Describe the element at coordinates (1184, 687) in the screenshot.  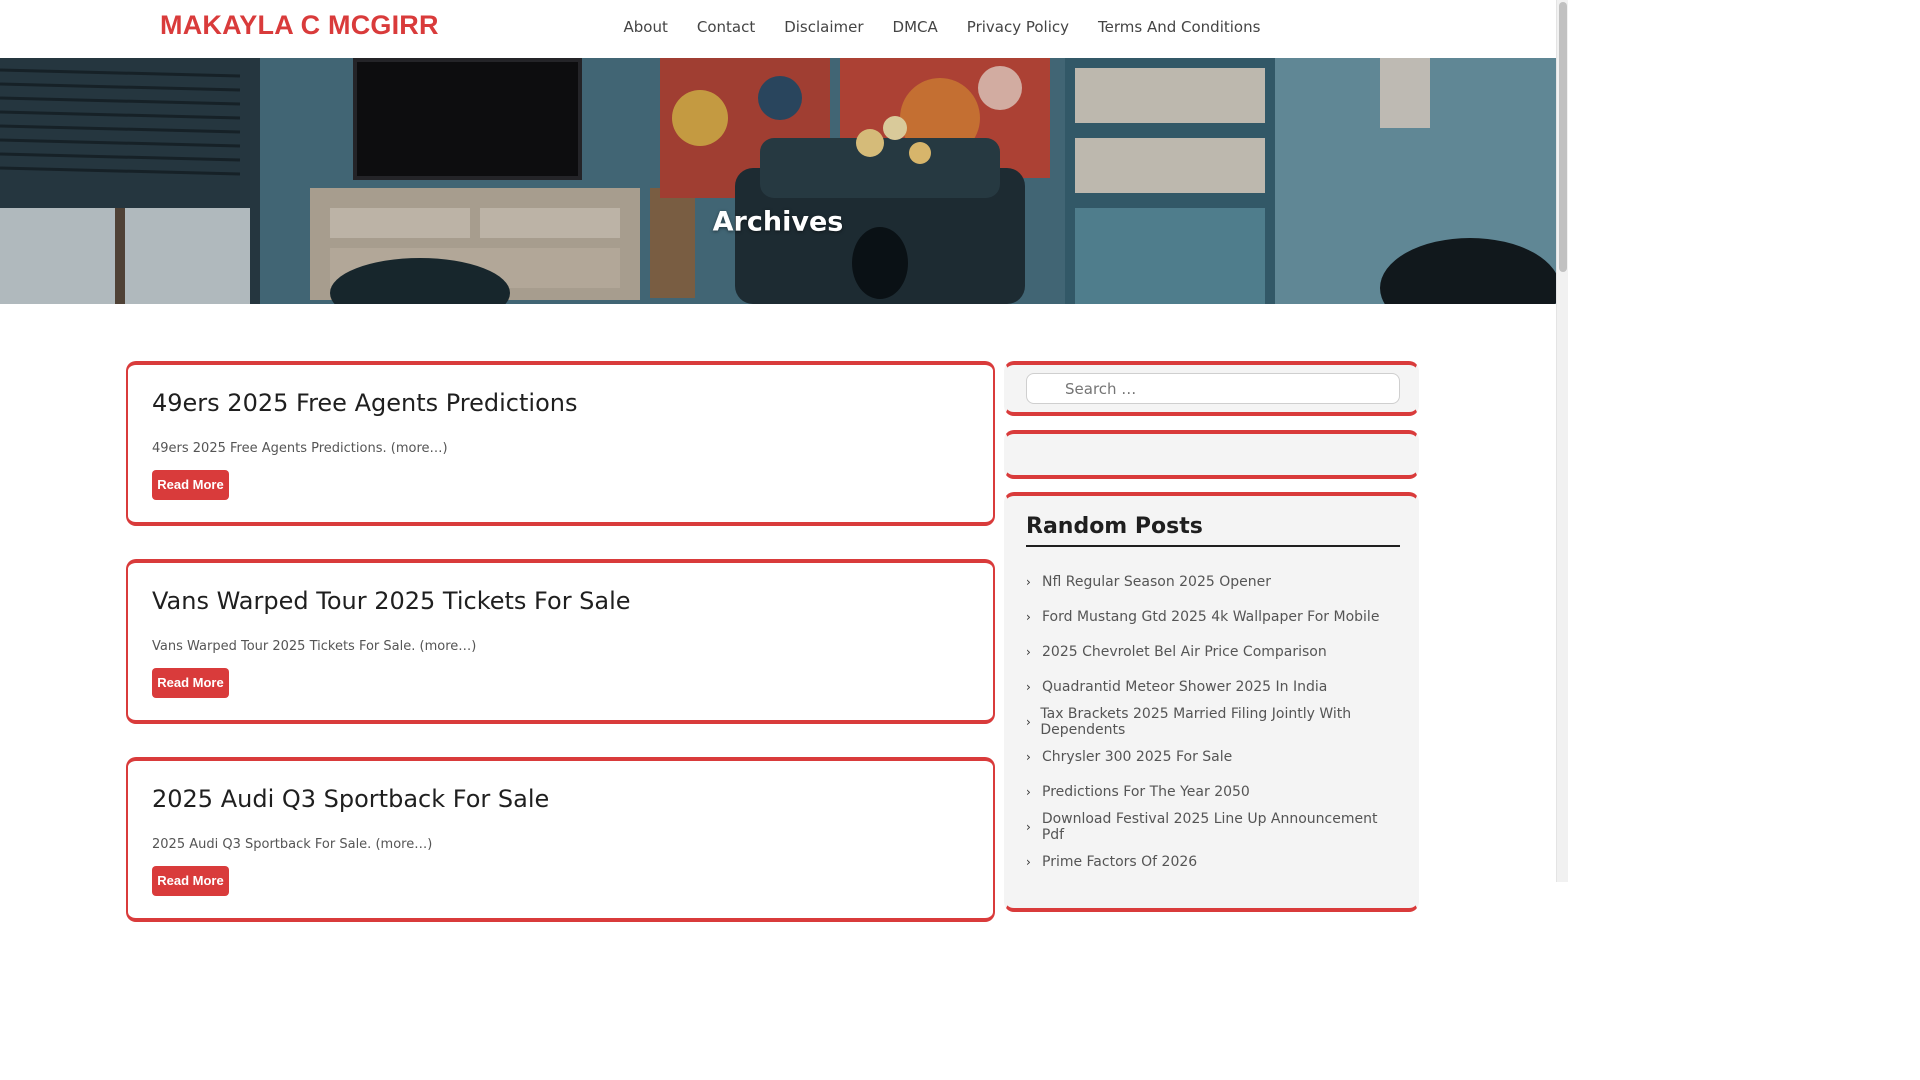
I see `random-post-link: Quadrantid Meteor Shower 2025 In India` at that location.